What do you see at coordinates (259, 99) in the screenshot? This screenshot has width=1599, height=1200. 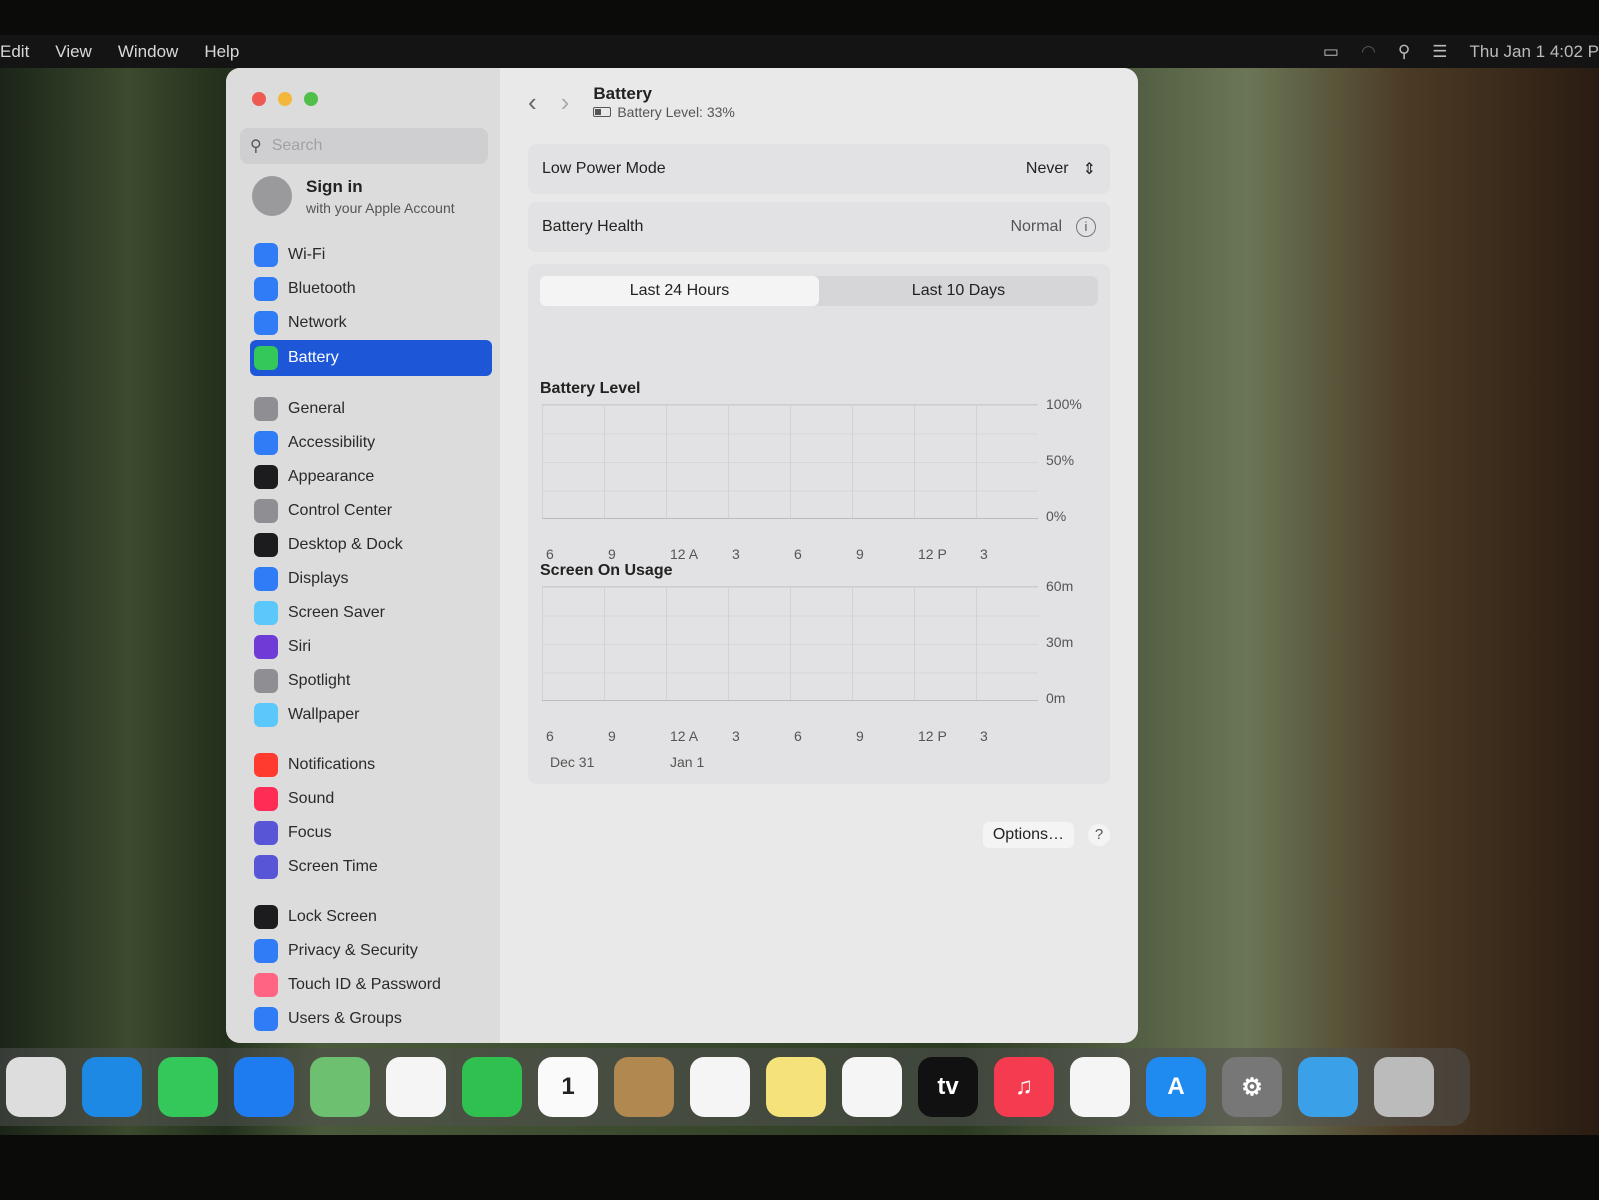 I see `close-button` at bounding box center [259, 99].